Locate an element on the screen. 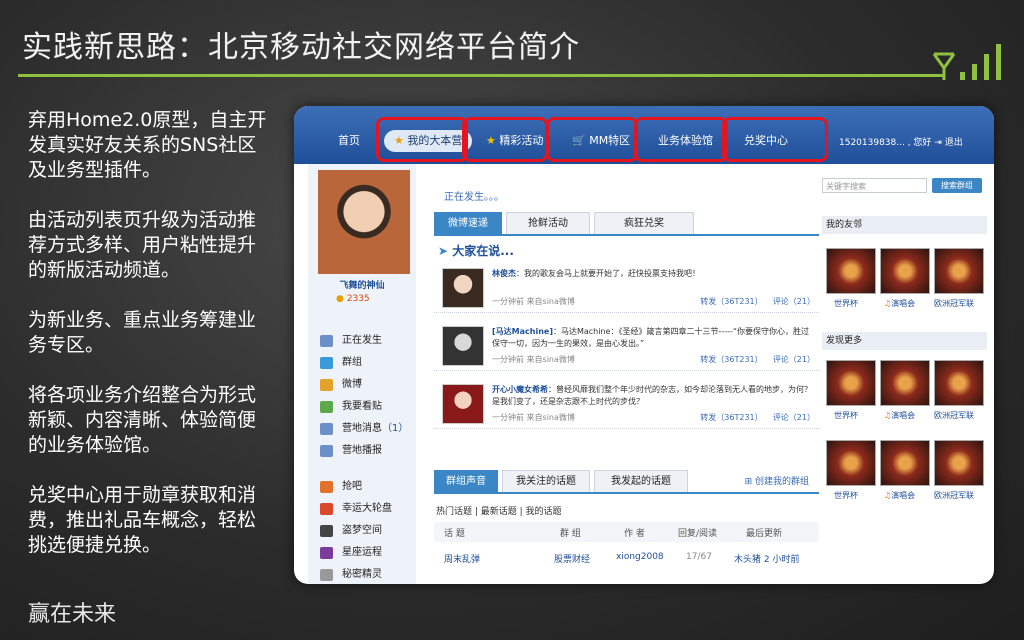 This screenshot has width=1024, height=640. search-group-button: 搜索群组 is located at coordinates (957, 185).